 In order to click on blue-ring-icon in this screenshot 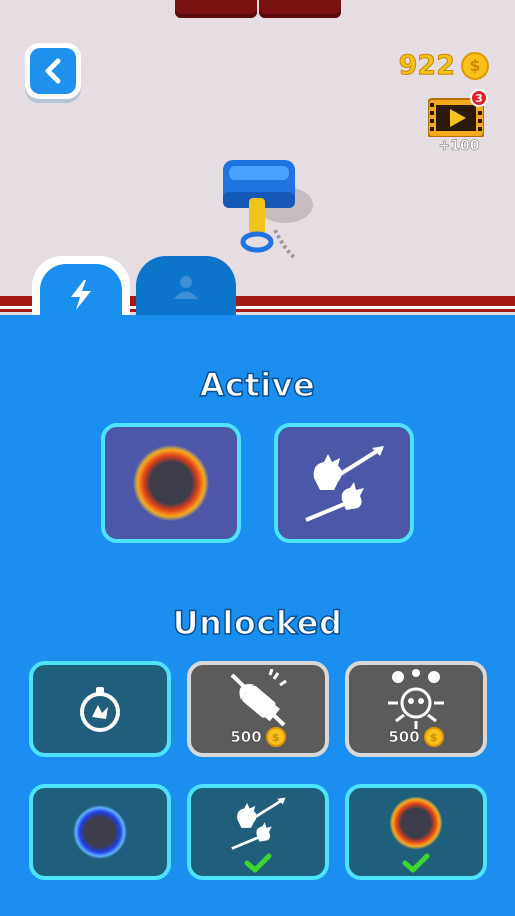, I will do `click(100, 832)`.